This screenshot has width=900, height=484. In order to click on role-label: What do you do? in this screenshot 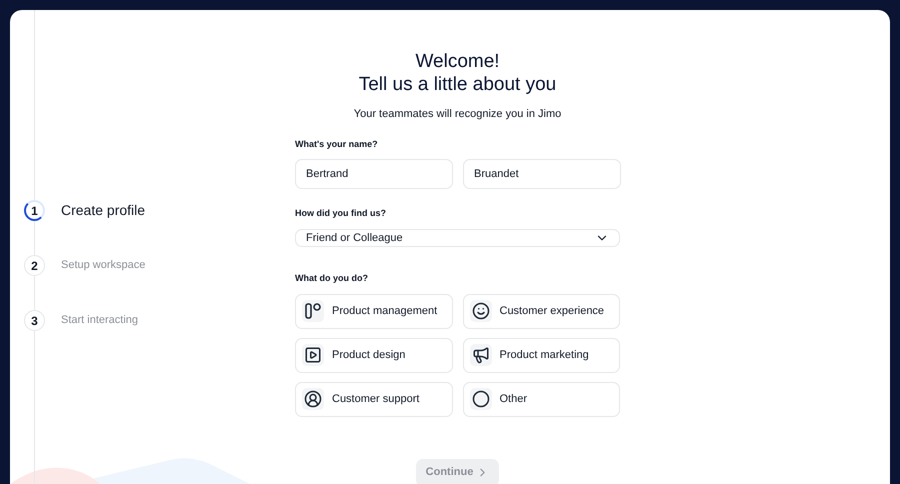, I will do `click(332, 278)`.